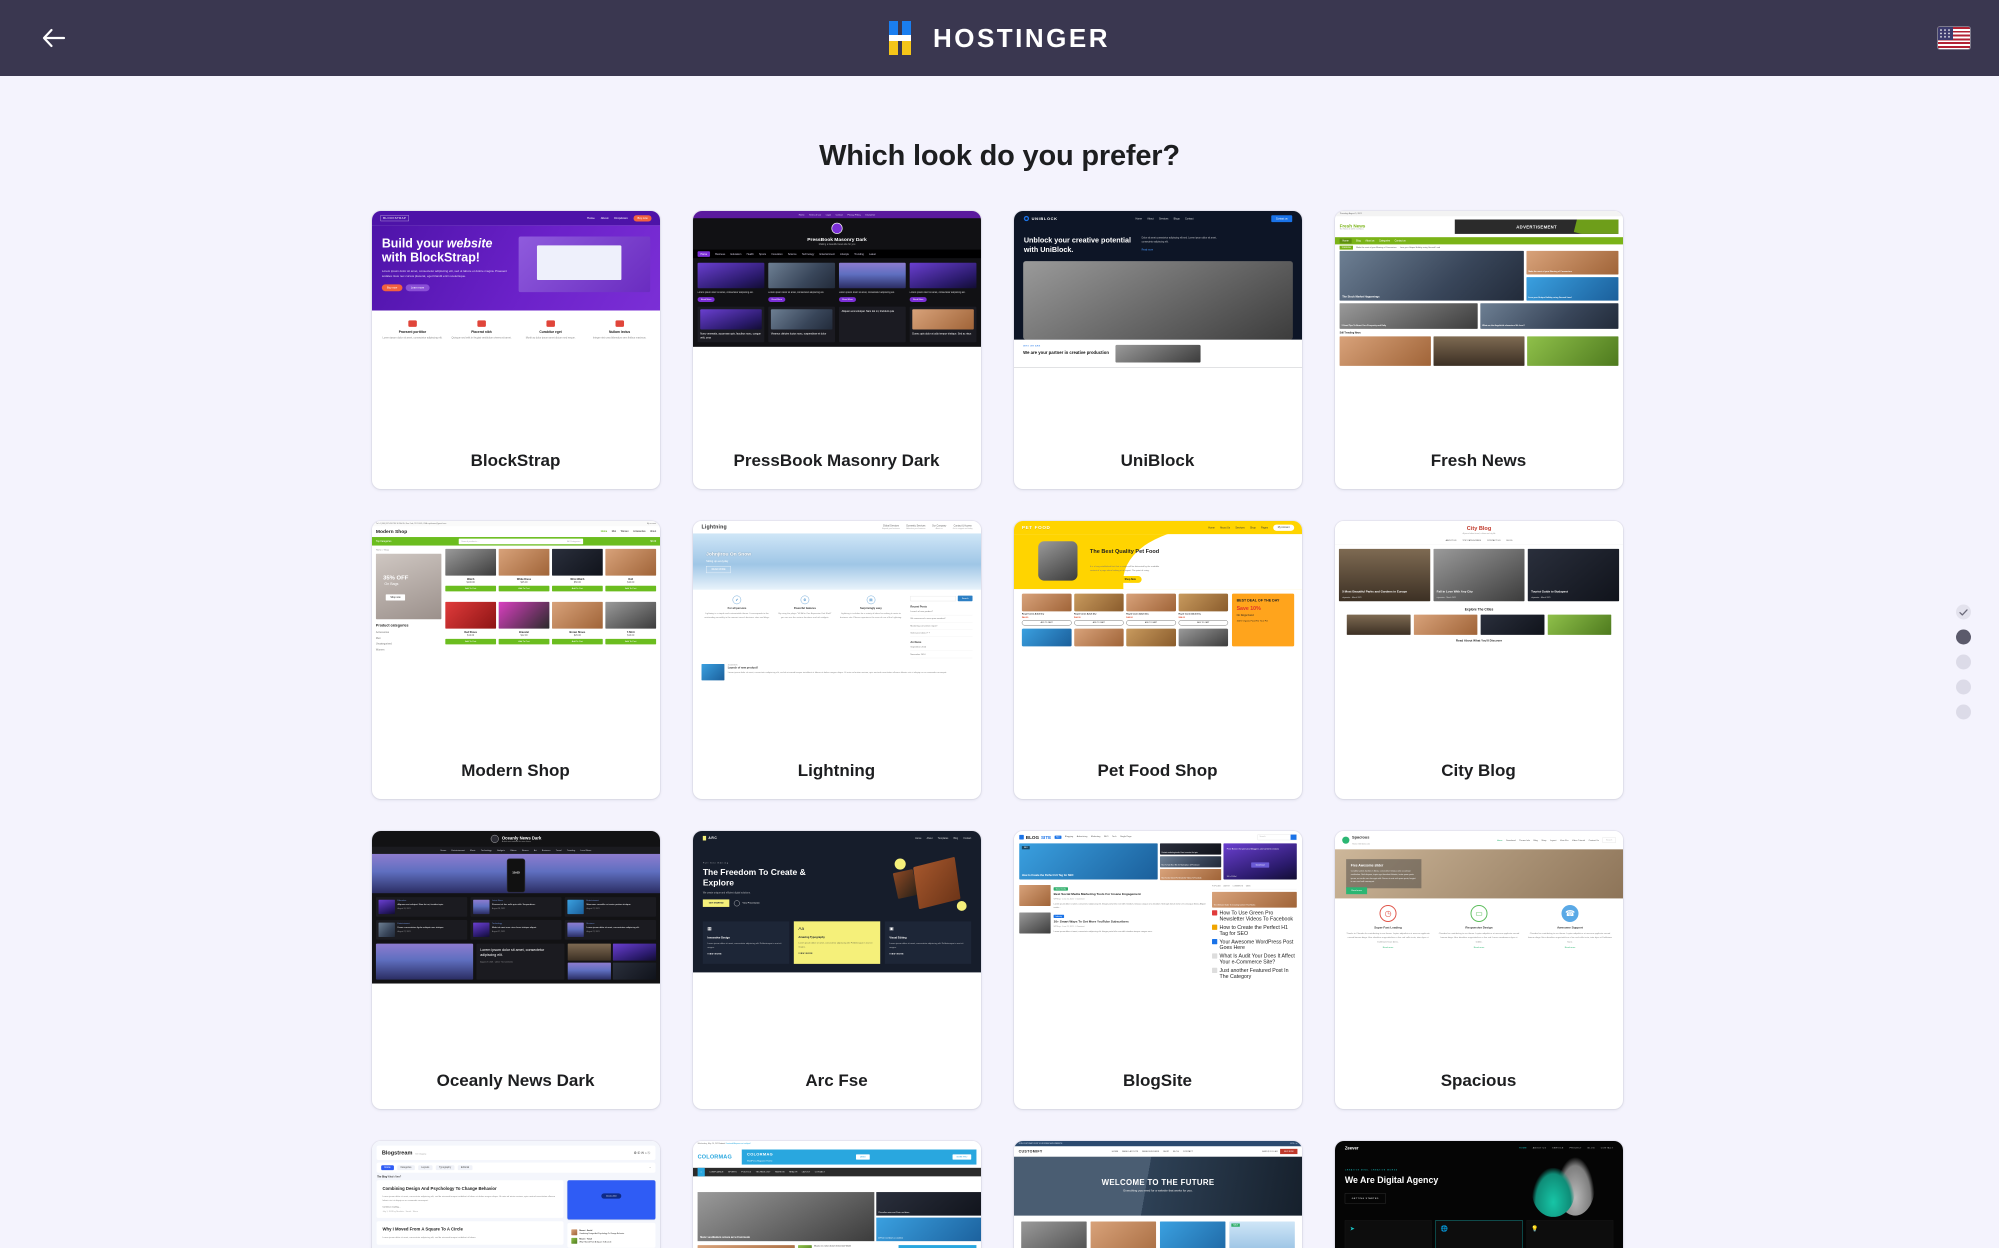  What do you see at coordinates (54, 38) in the screenshot?
I see `back-button` at bounding box center [54, 38].